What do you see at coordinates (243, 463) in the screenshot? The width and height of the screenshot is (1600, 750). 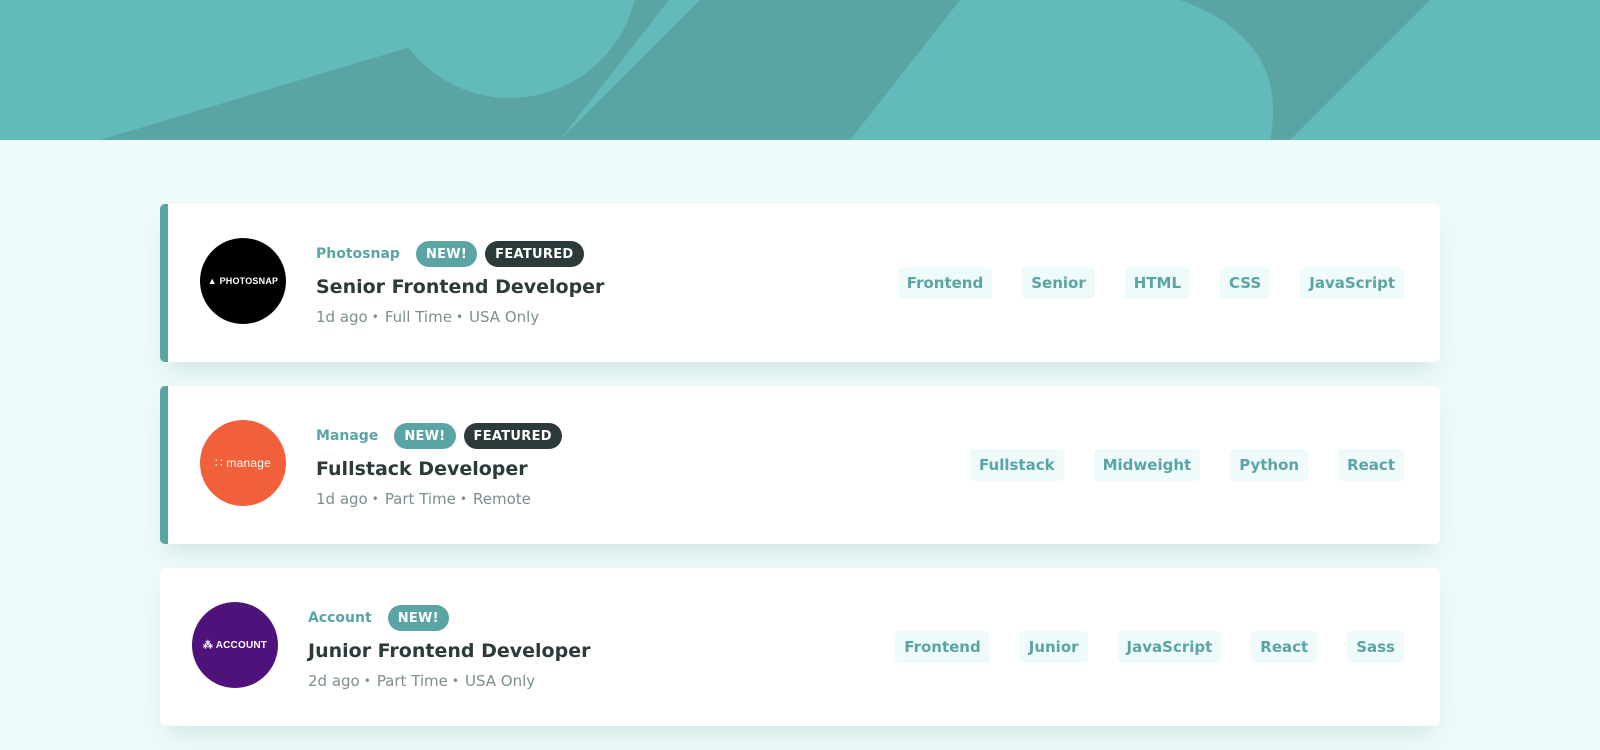 I see `company-logo: ∷ manage` at bounding box center [243, 463].